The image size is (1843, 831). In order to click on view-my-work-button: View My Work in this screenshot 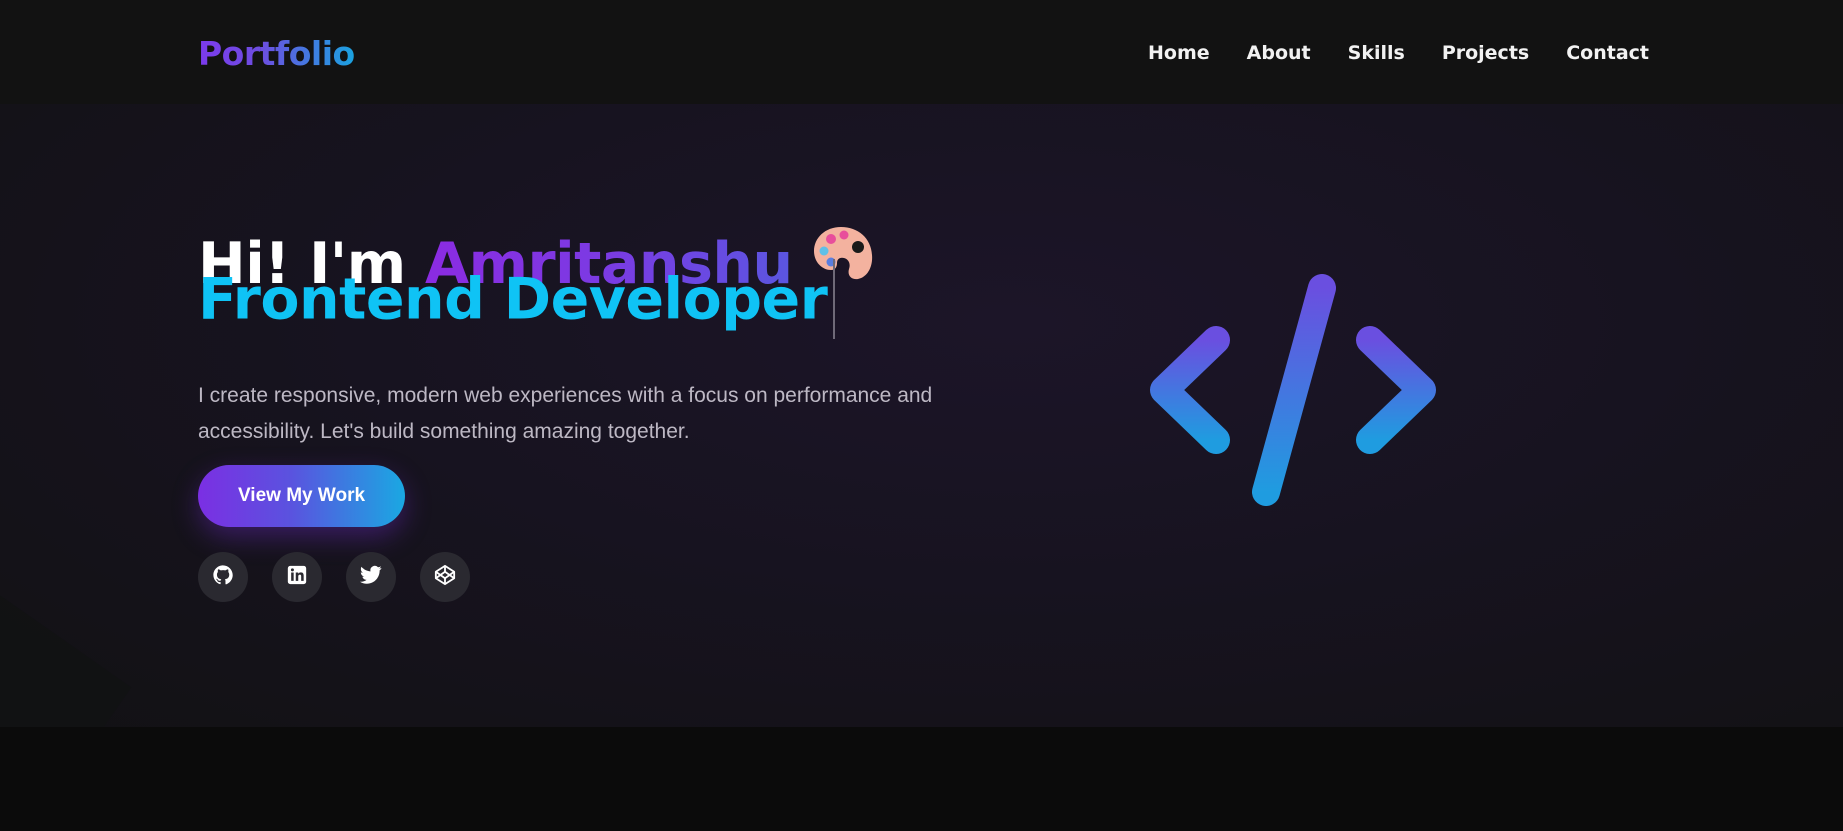, I will do `click(301, 496)`.